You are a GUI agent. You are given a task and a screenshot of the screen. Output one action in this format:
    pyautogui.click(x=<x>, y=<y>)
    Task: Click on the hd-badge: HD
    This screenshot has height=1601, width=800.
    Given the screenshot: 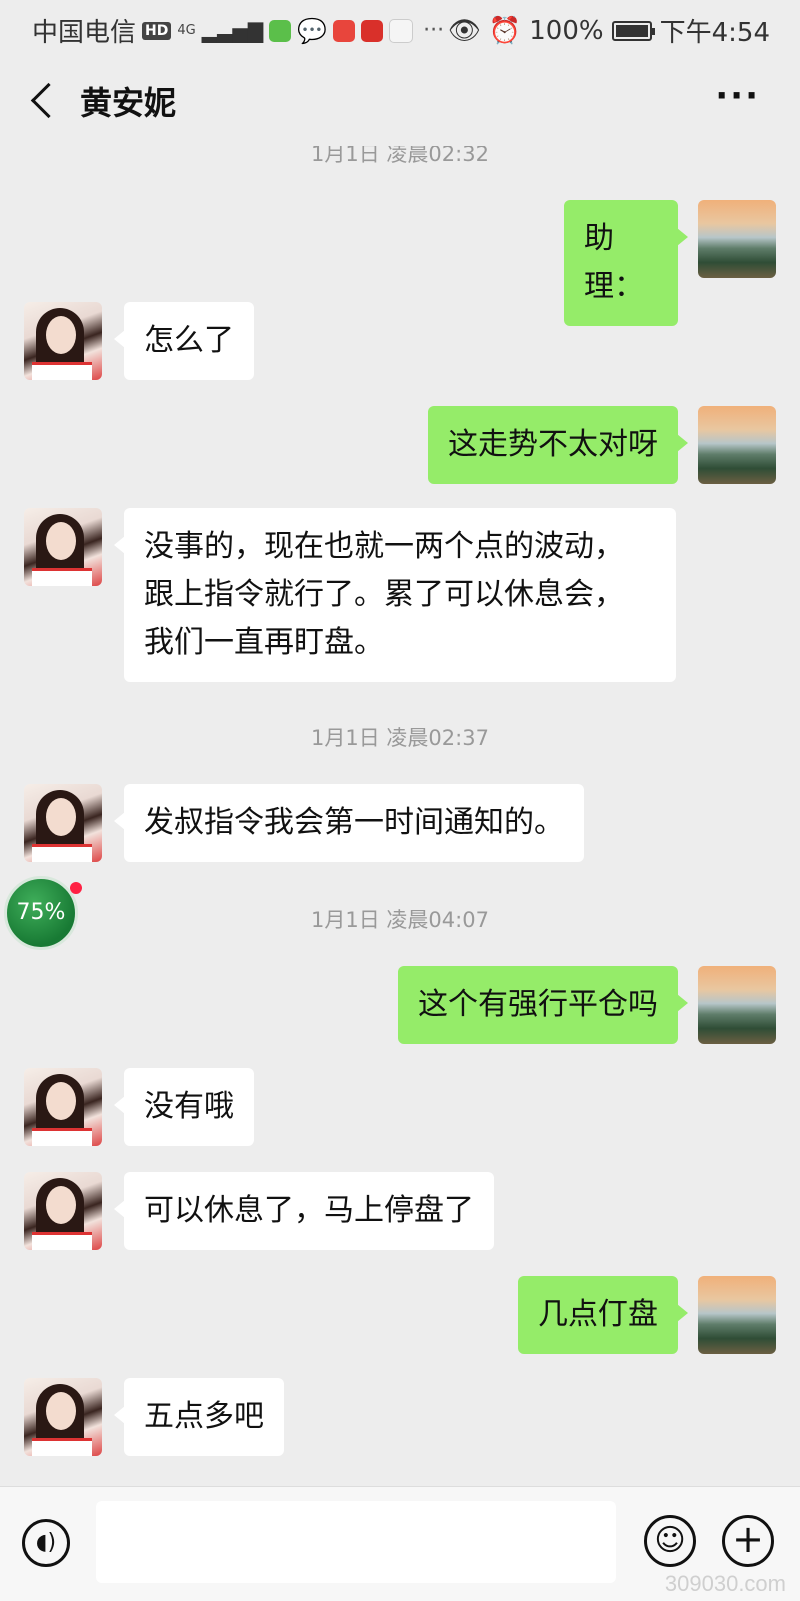 What is the action you would take?
    pyautogui.click(x=157, y=30)
    